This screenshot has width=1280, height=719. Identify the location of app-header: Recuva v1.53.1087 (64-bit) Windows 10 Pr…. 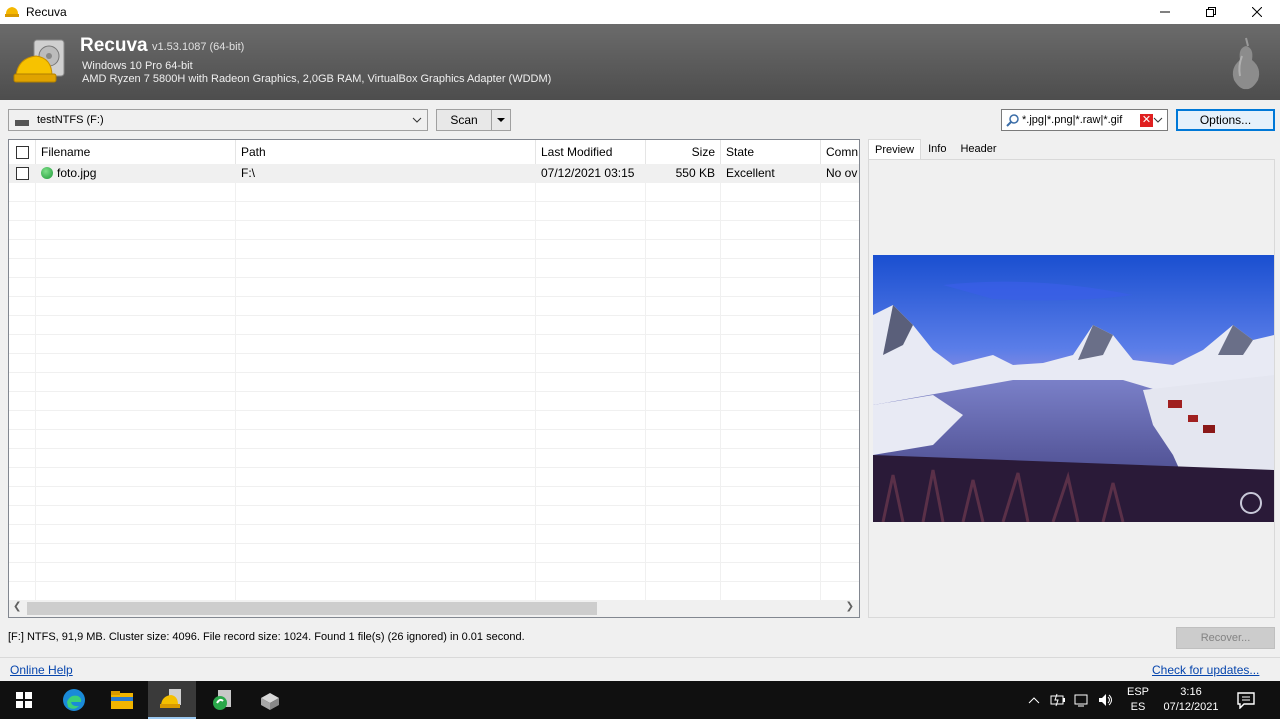
(640, 62).